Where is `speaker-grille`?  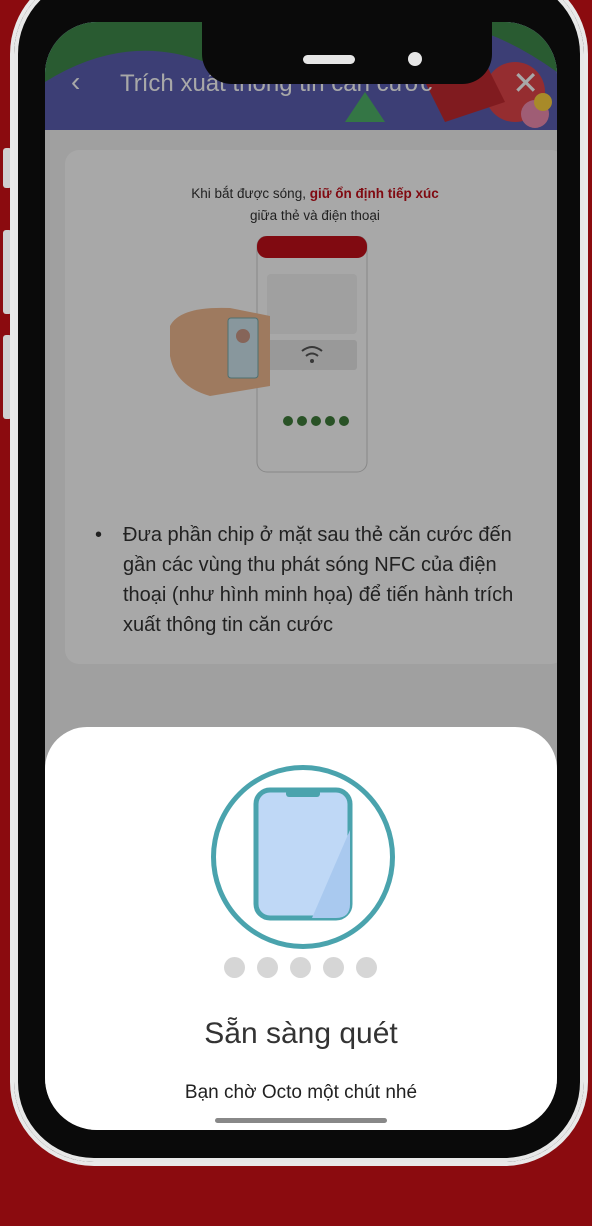 speaker-grille is located at coordinates (329, 59).